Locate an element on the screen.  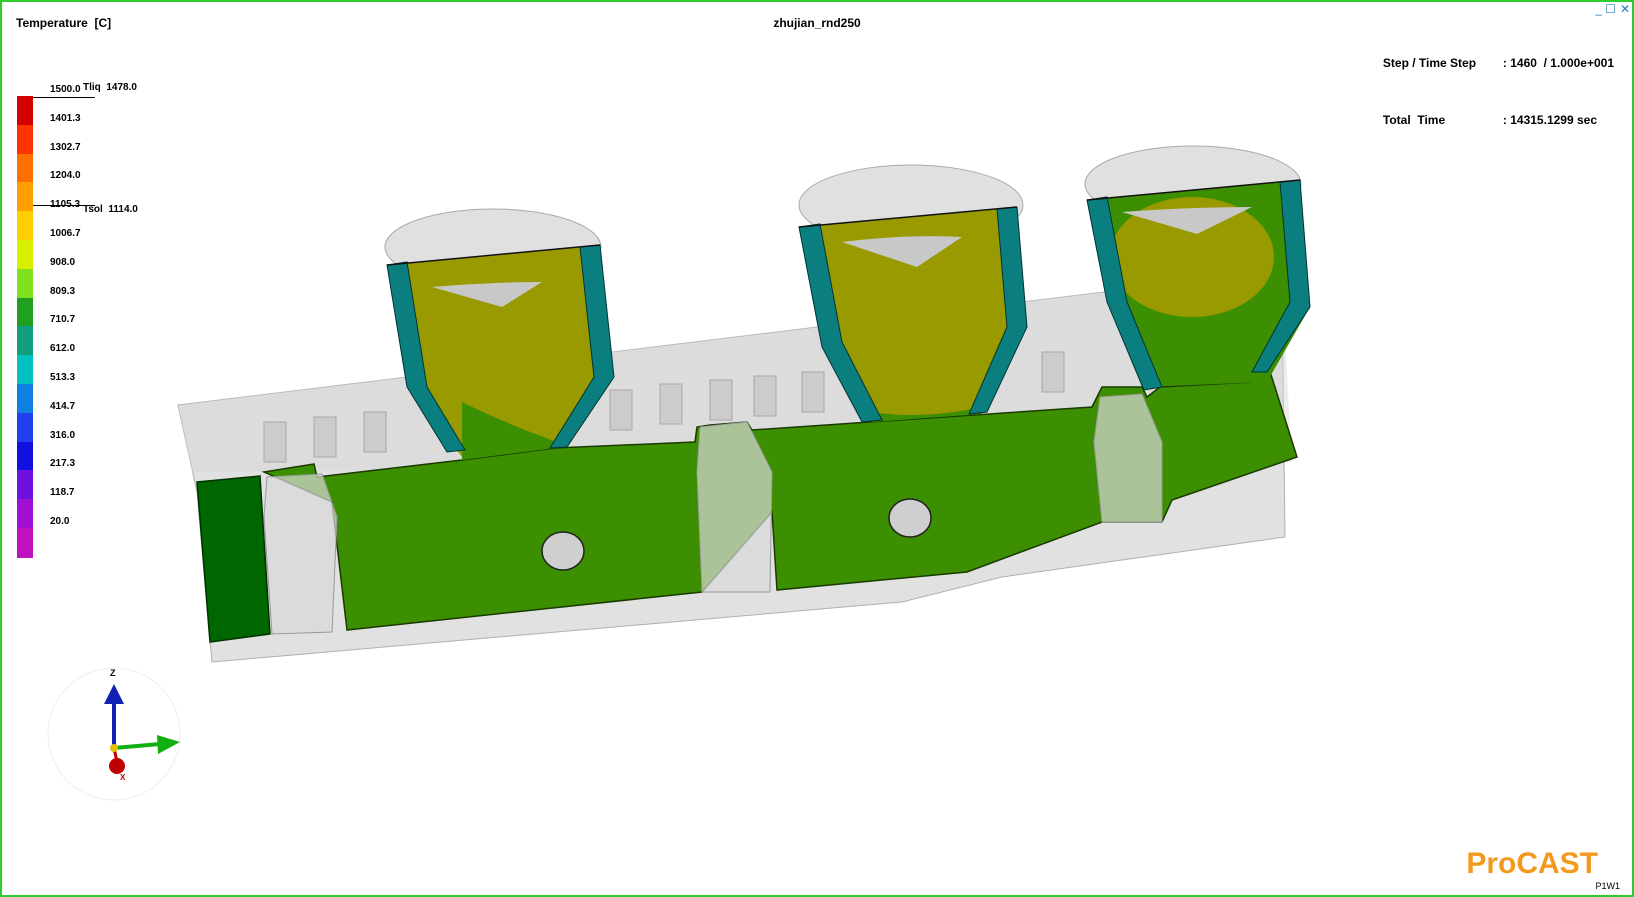
y-axis is located at coordinates (137, 746).